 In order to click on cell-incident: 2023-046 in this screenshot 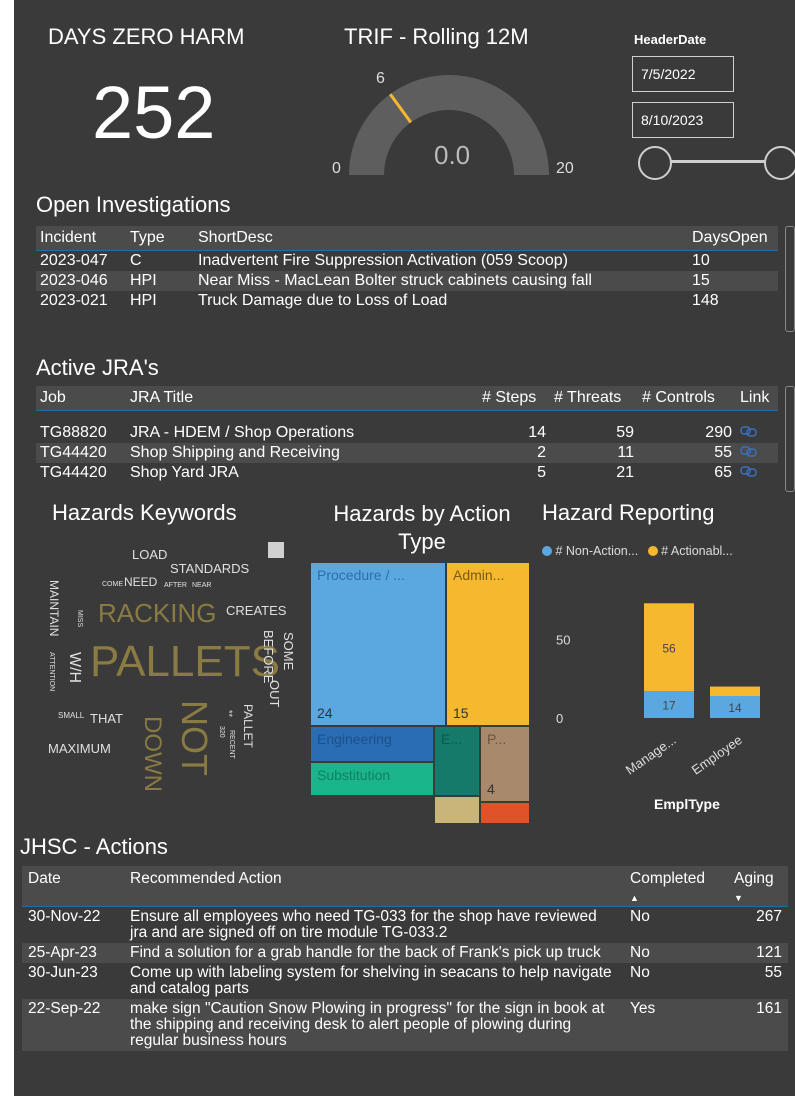, I will do `click(81, 281)`.